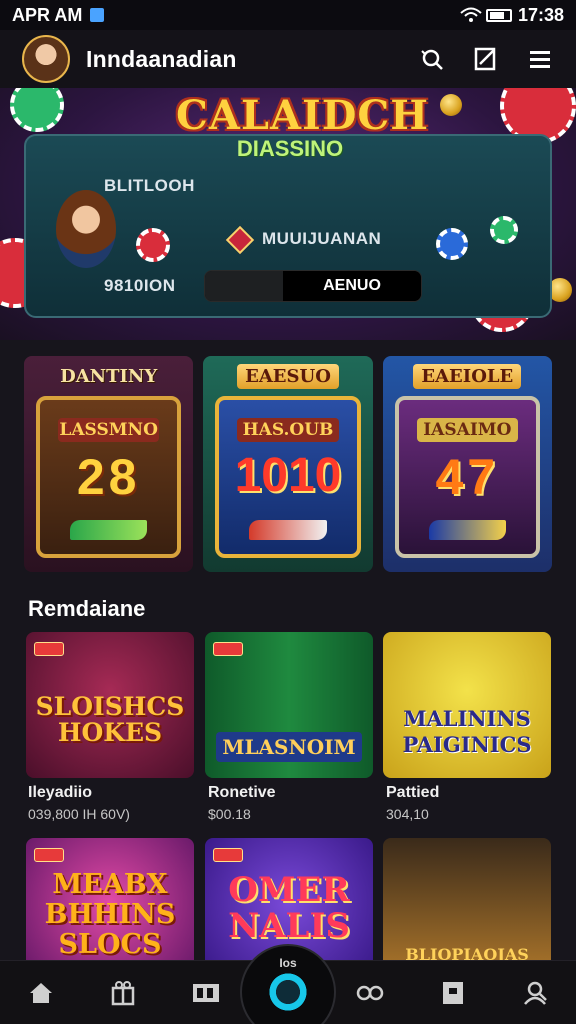  What do you see at coordinates (288, 963) in the screenshot?
I see `center-label: Ios` at bounding box center [288, 963].